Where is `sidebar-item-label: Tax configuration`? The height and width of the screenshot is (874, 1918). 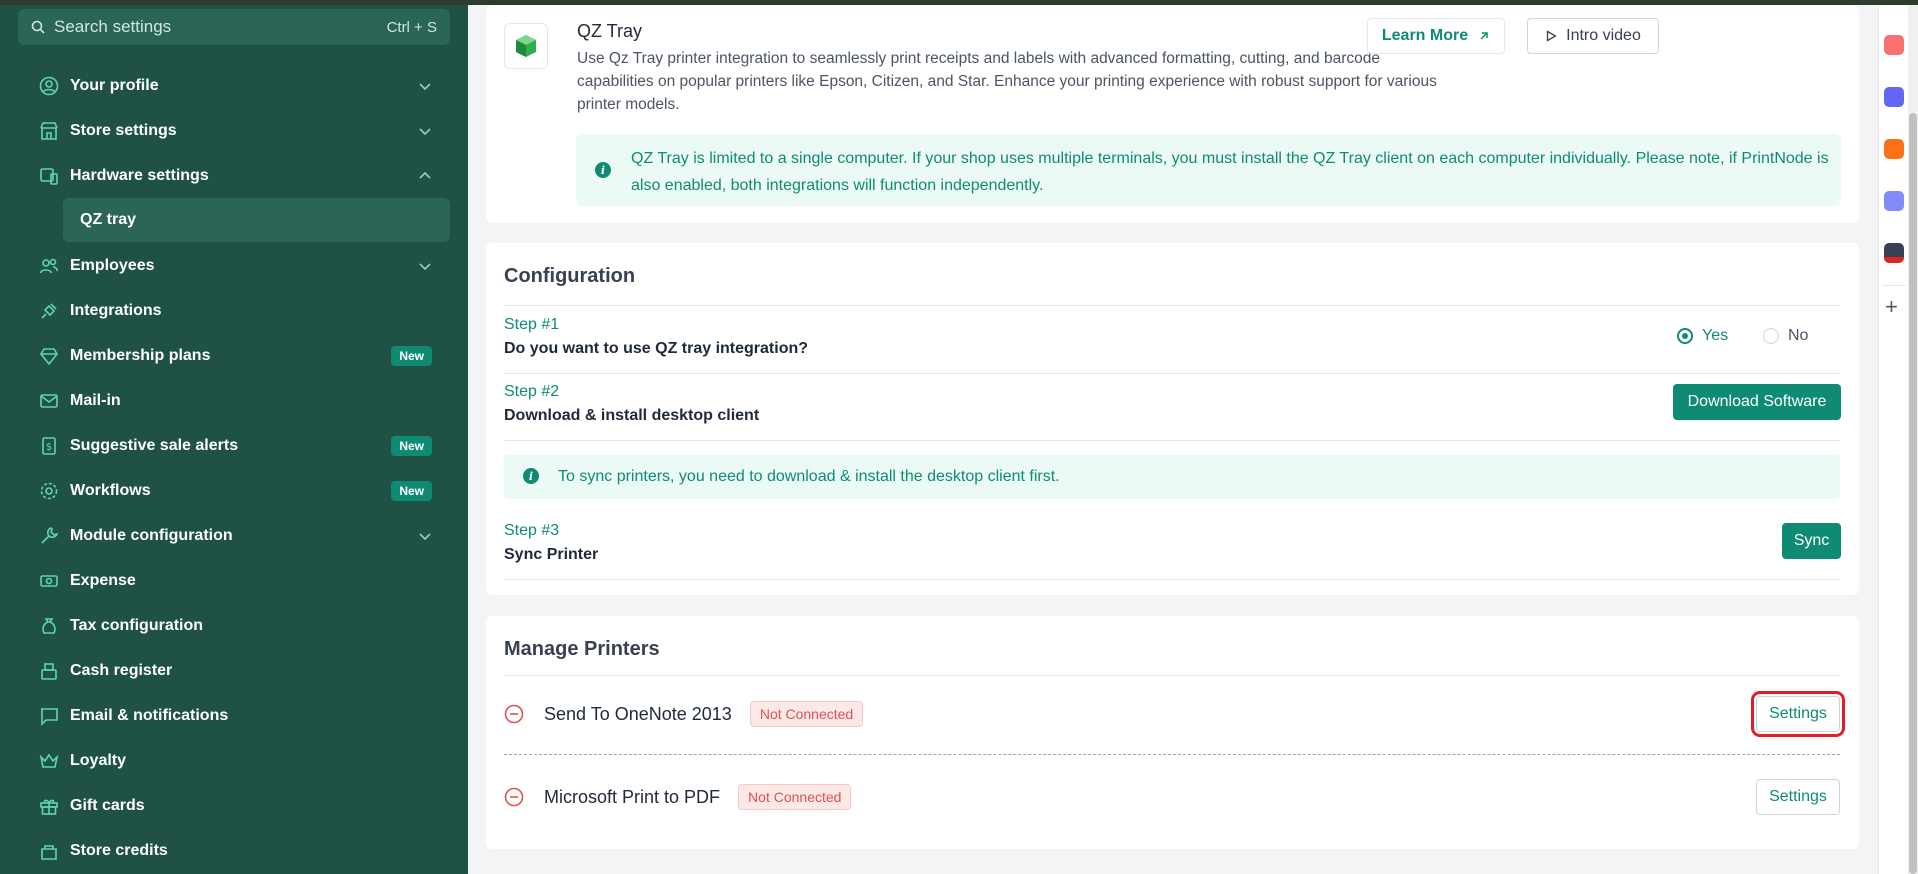
sidebar-item-label: Tax configuration is located at coordinates (137, 625).